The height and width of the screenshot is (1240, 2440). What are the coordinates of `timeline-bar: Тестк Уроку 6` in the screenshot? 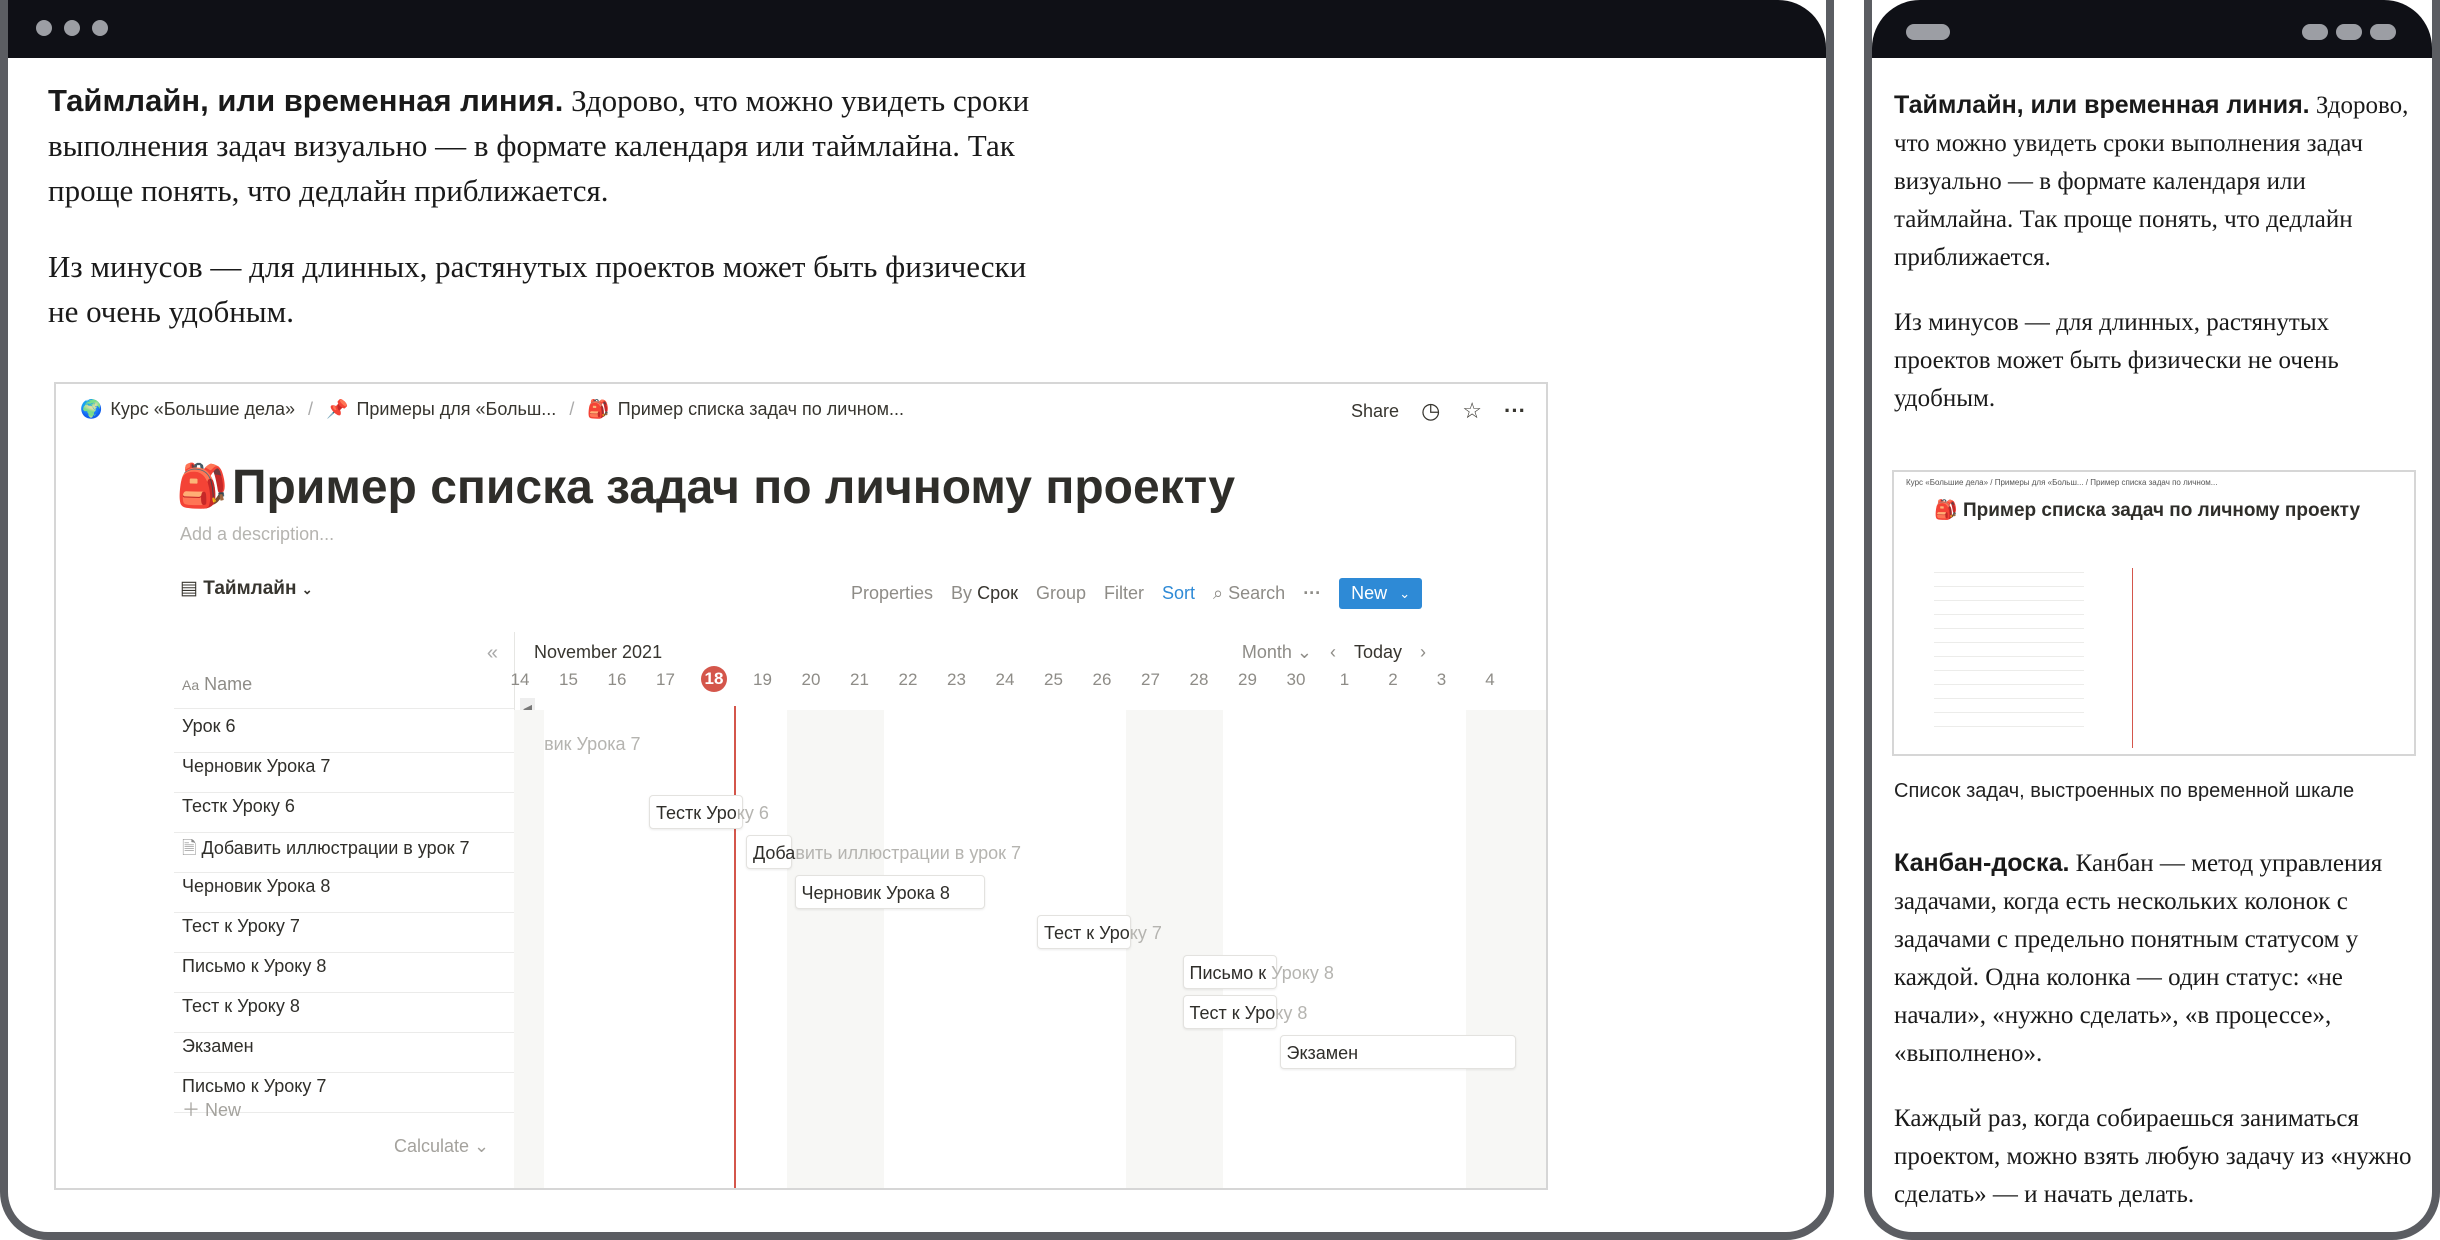 It's located at (709, 812).